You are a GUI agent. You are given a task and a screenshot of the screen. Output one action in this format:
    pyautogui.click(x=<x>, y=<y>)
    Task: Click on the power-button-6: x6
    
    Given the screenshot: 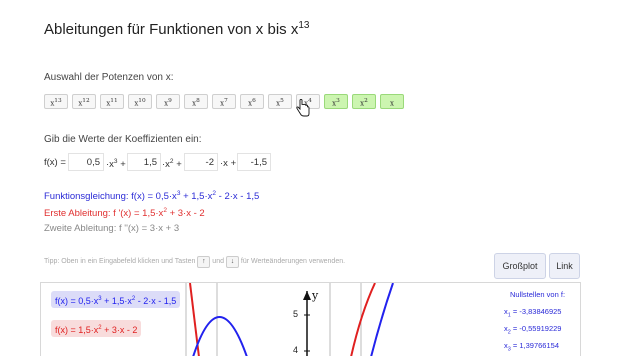 What is the action you would take?
    pyautogui.click(x=252, y=101)
    